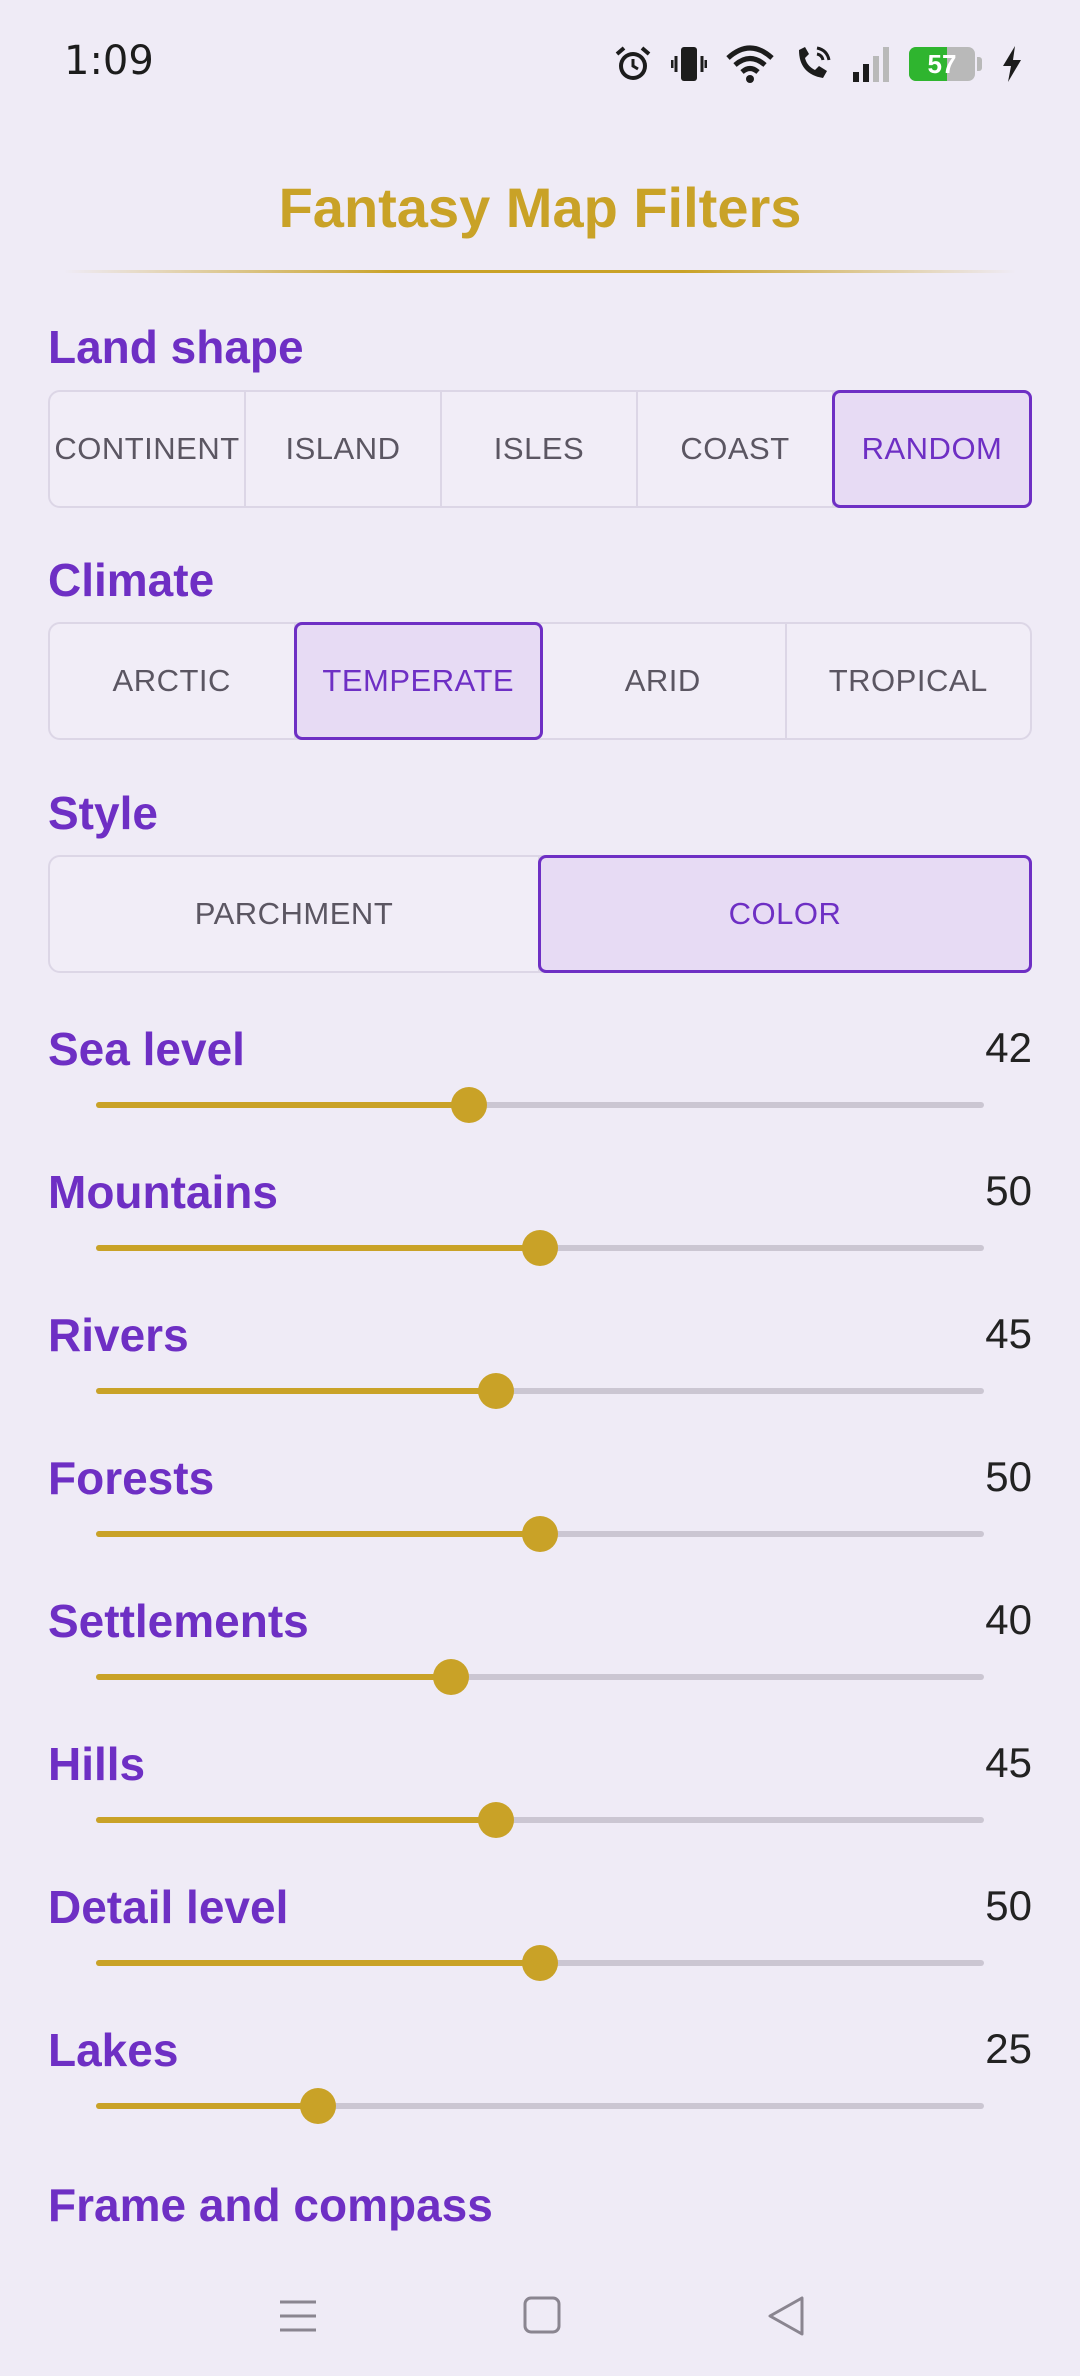 The image size is (1080, 2376). I want to click on style-label: Style, so click(103, 813).